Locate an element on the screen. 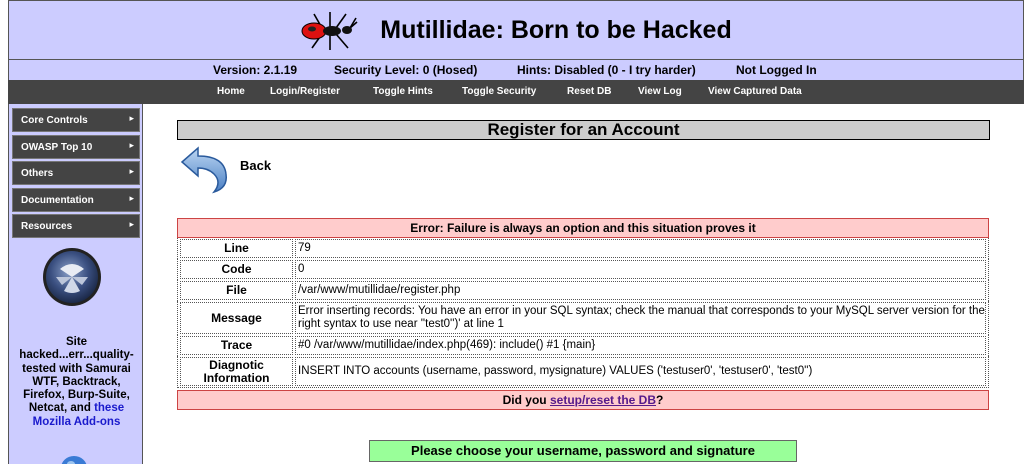 The image size is (1024, 464). back-arrow-icon is located at coordinates (203, 170).